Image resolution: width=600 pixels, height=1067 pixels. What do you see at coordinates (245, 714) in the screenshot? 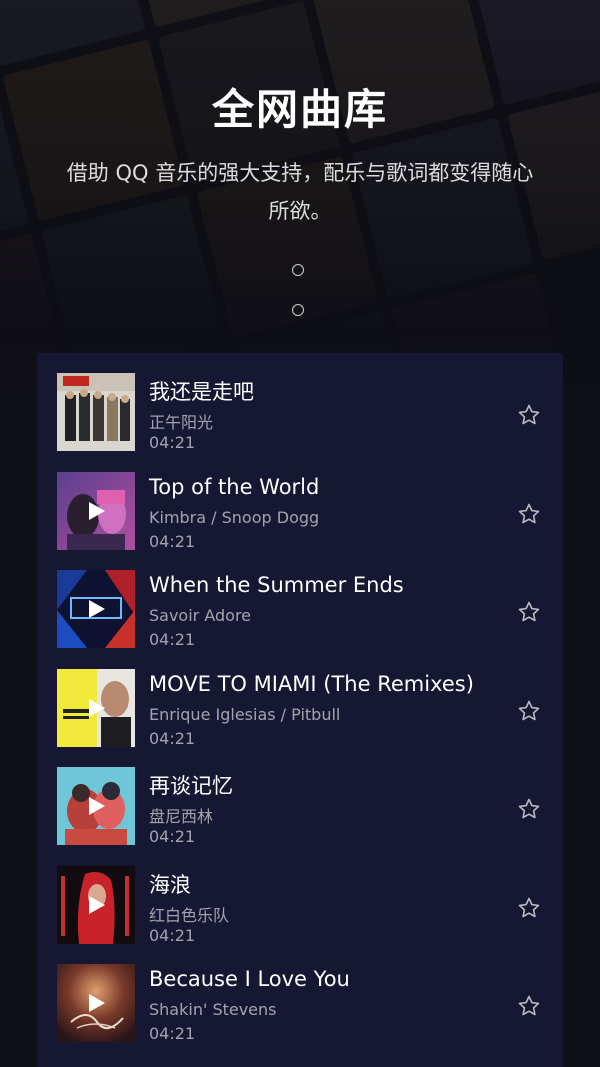
I see `song-artist: Enrique Iglesias / Pitbull` at bounding box center [245, 714].